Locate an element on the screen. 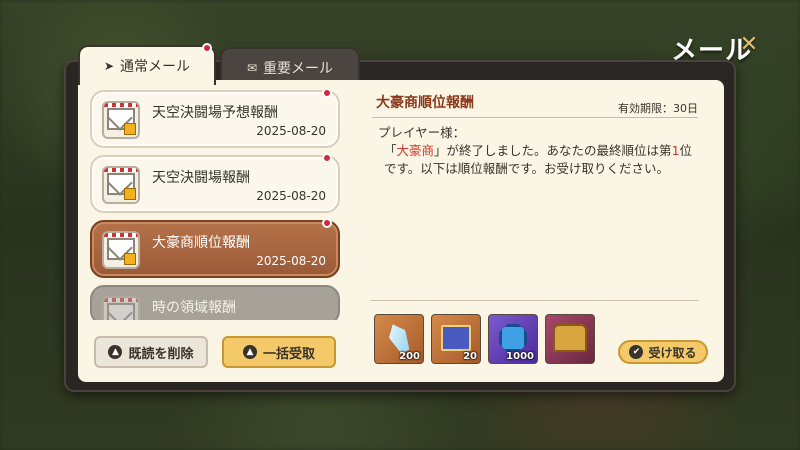 This screenshot has height=450, width=800. mail-item: 天空決闘場報酬 2025-08-20 is located at coordinates (215, 183).